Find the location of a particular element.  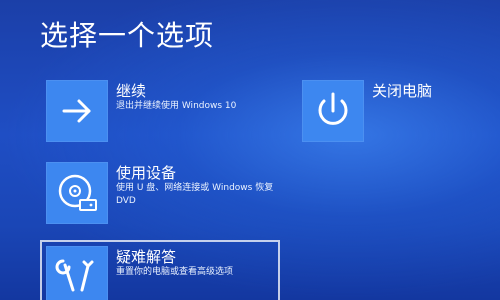

use-device-option: 使用设备 使用 U 盘、网络连接或 Windows 恢复 DVD is located at coordinates (160, 195).